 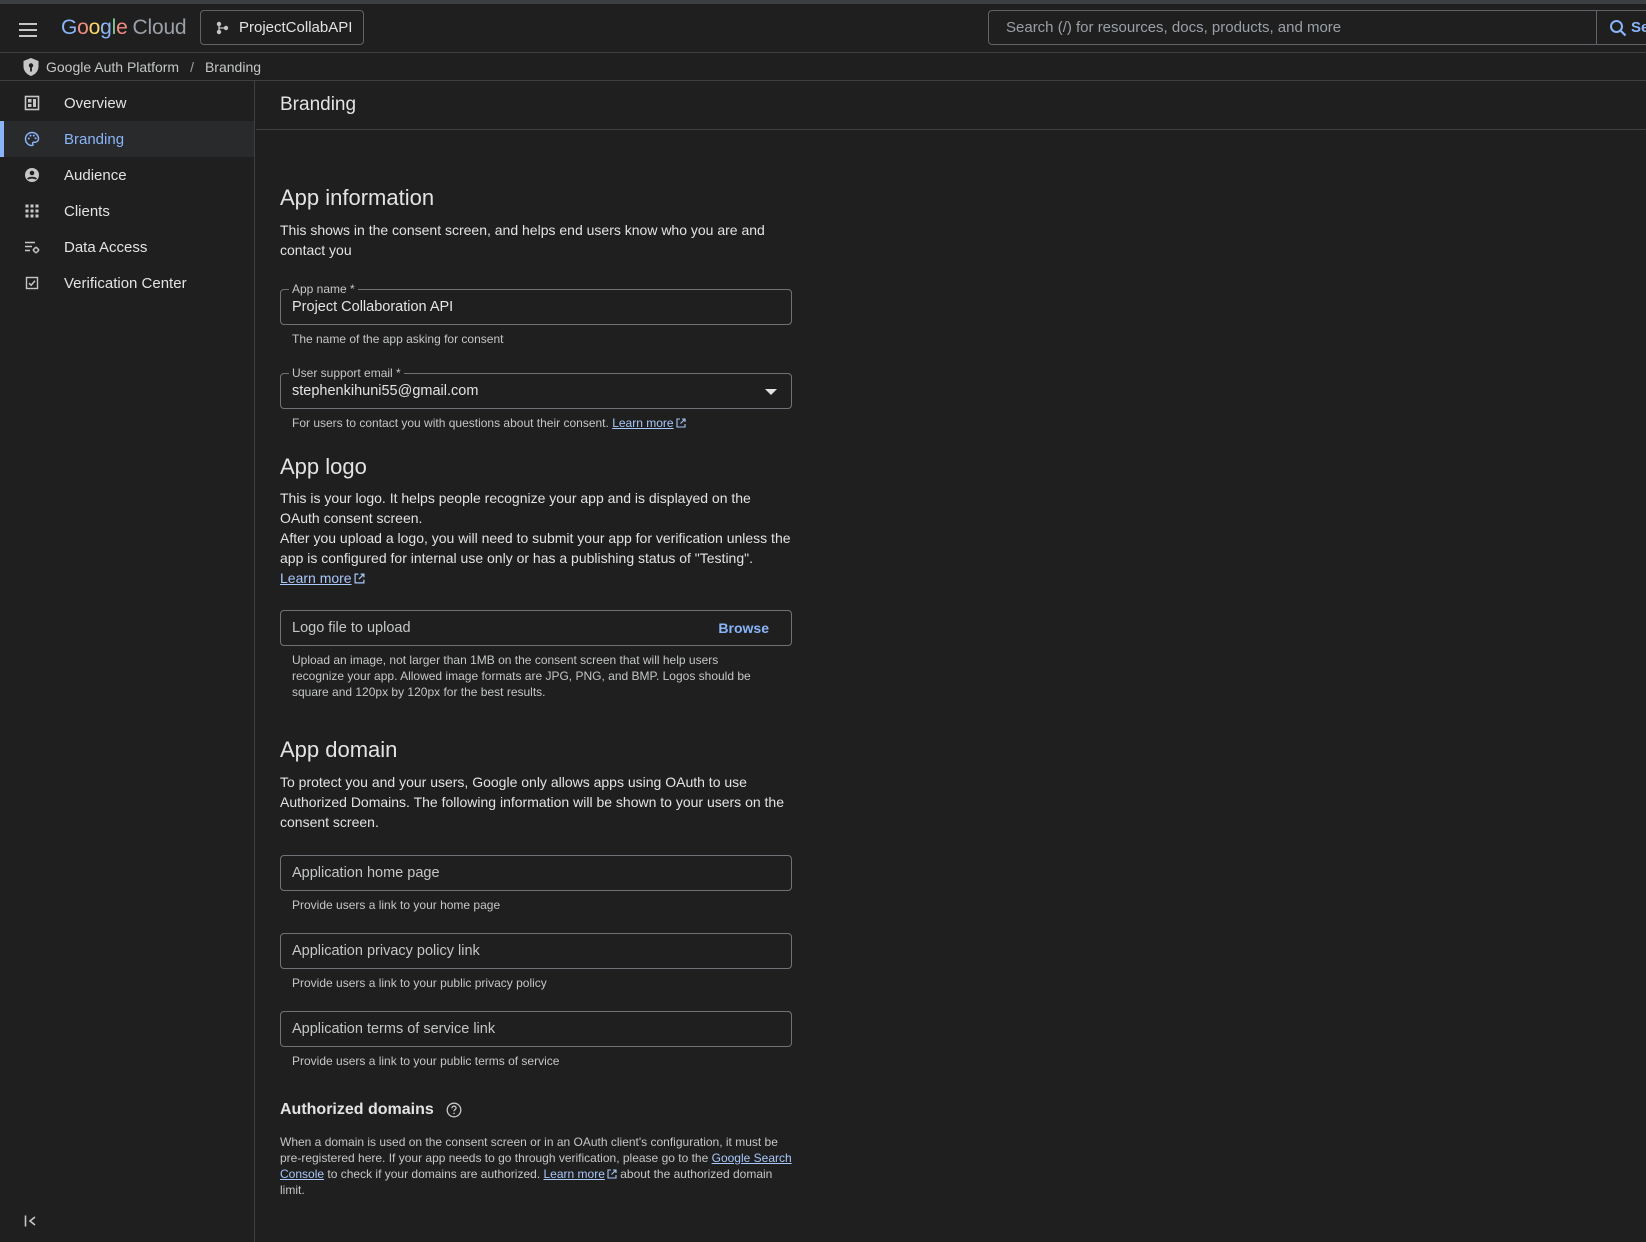 What do you see at coordinates (574, 1174) in the screenshot?
I see `authorized-domains-learn-more-link: Learn more` at bounding box center [574, 1174].